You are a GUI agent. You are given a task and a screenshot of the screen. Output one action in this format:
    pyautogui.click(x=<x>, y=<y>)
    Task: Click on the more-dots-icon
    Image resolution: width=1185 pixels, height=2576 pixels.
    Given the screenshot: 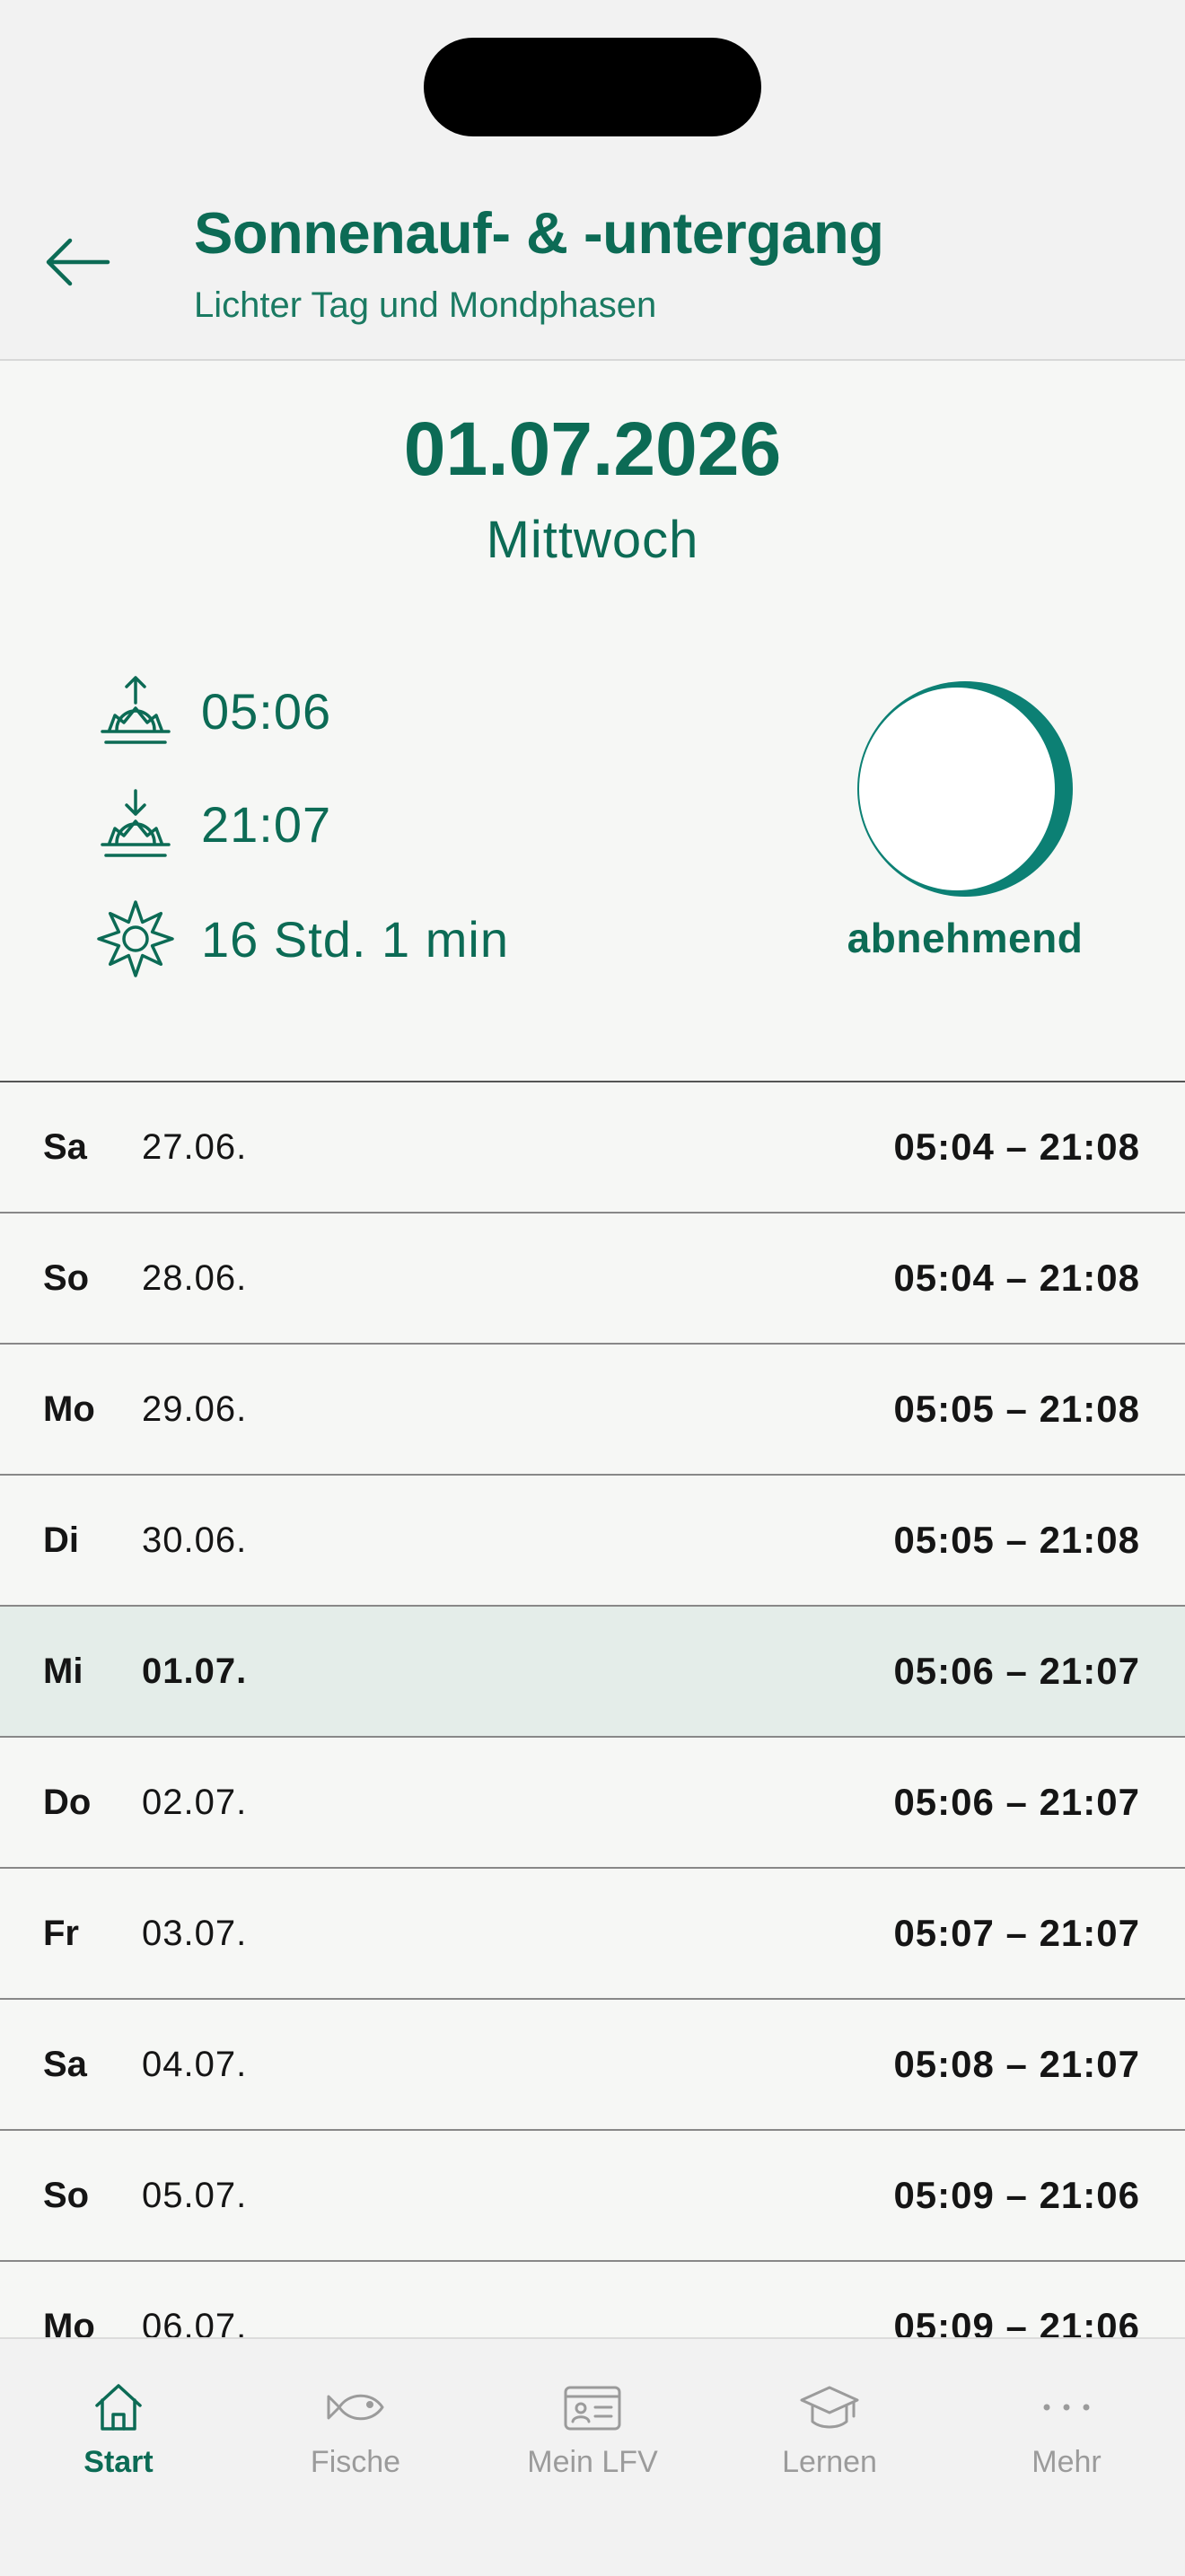 What is the action you would take?
    pyautogui.click(x=1066, y=2407)
    